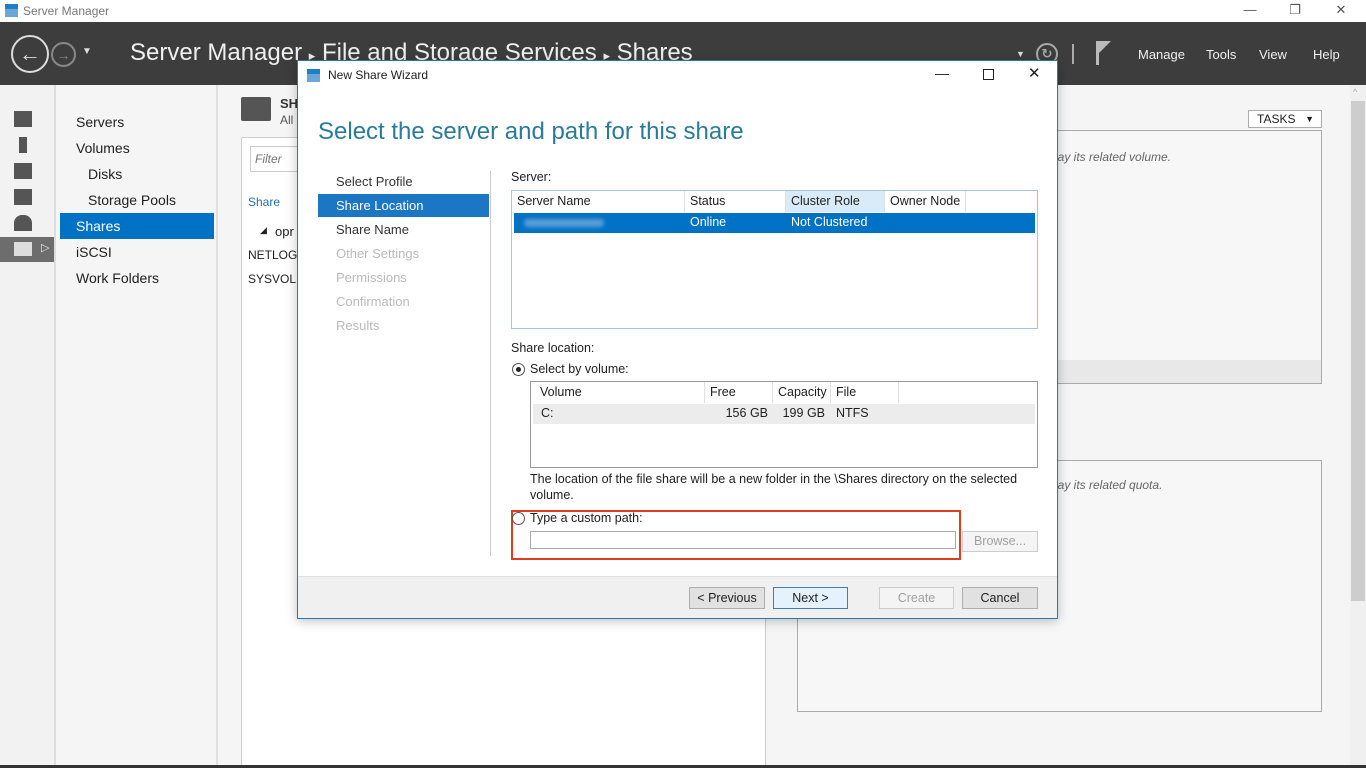 The width and height of the screenshot is (1366, 768). Describe the element at coordinates (137, 252) in the screenshot. I see `nav-iscsi: iSCSI` at that location.